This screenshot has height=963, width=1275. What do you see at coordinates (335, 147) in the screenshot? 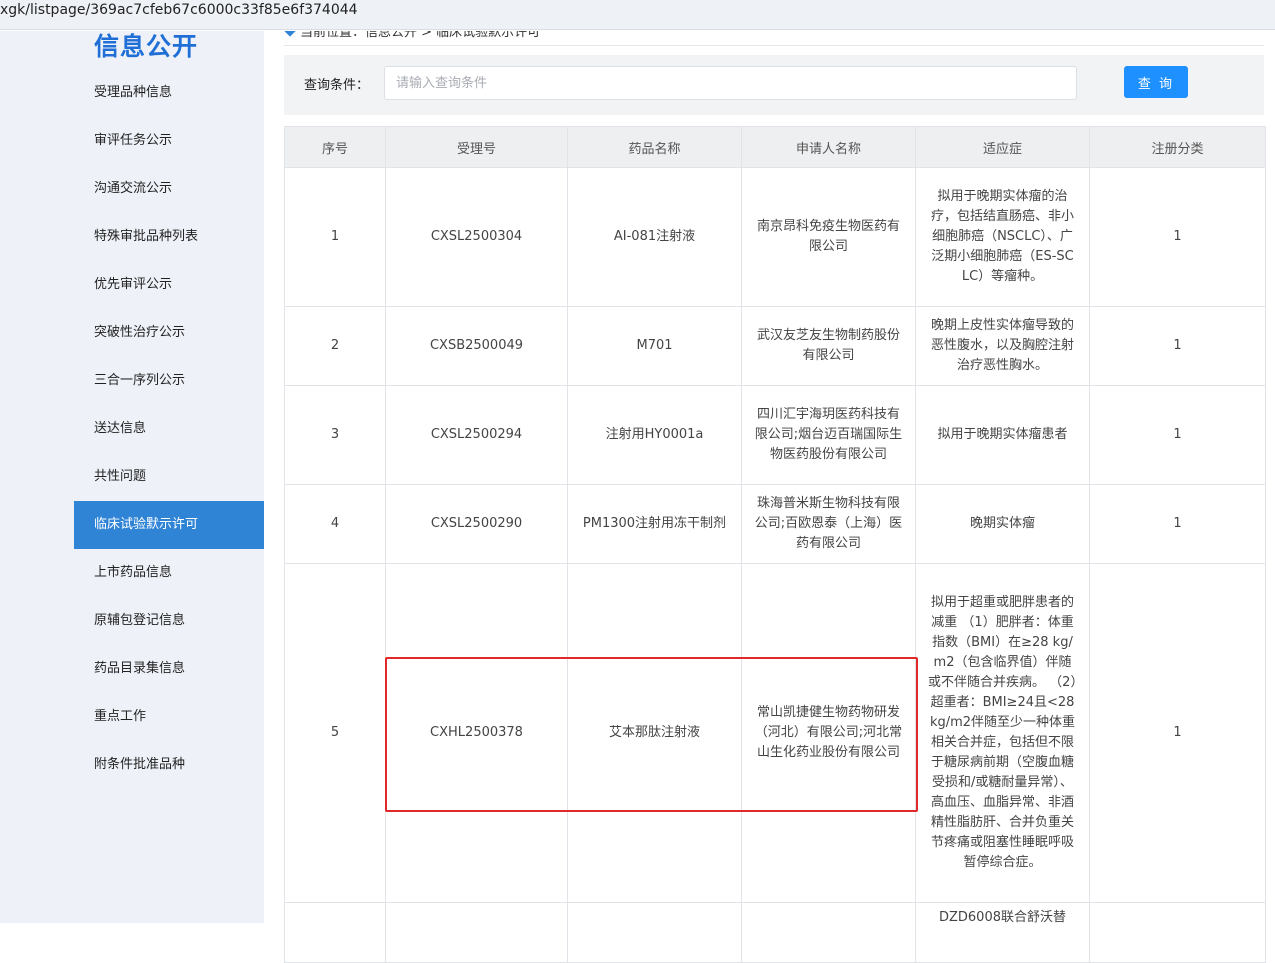
I see `column-header-index: 序号` at bounding box center [335, 147].